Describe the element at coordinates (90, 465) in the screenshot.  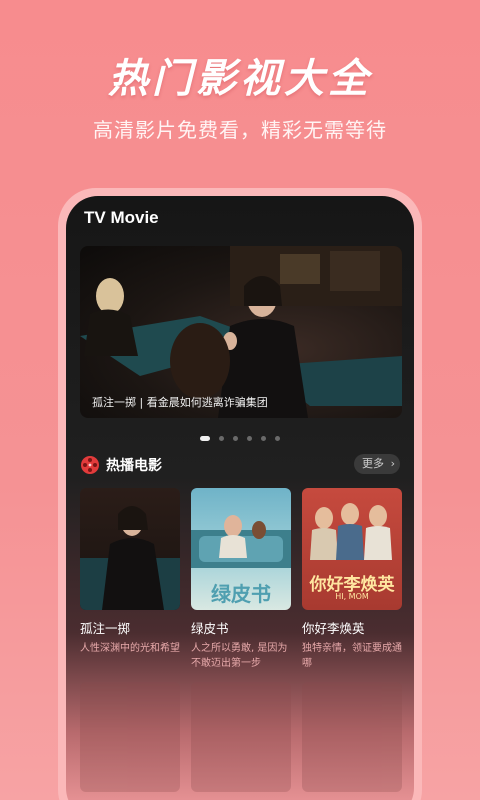
I see `film-reel-icon` at that location.